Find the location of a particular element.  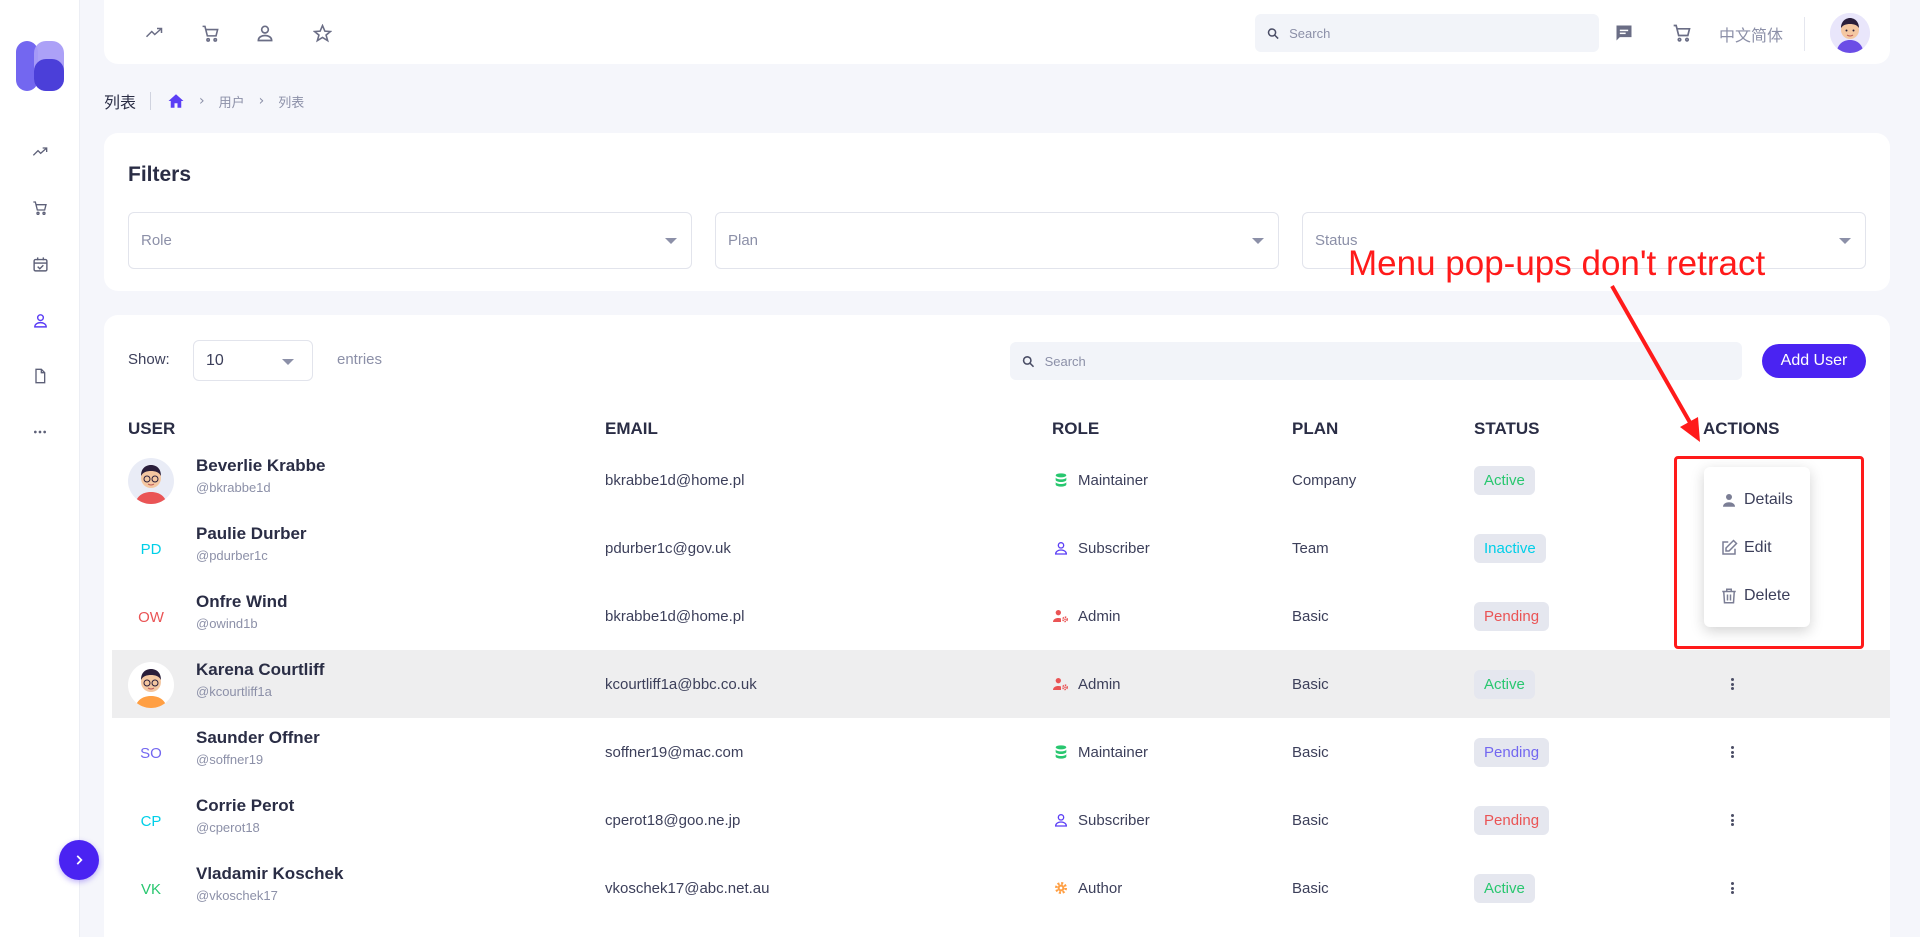

sidebar-calendar-check-icon is located at coordinates (40, 264).